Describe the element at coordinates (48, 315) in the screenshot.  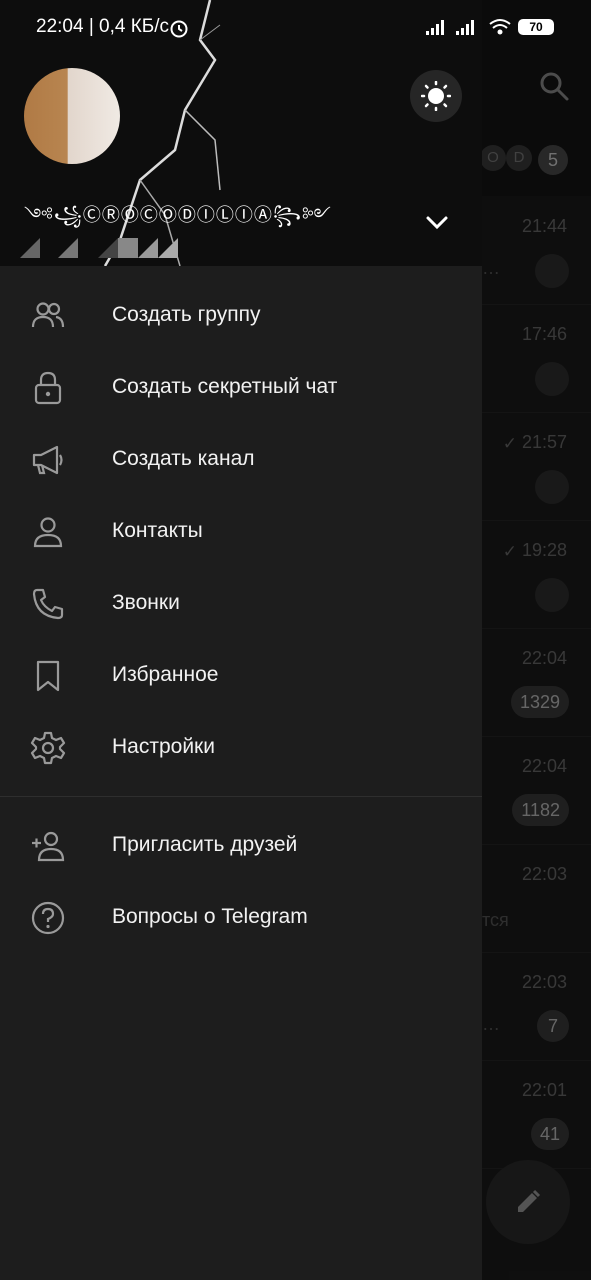
I see `group-icon` at that location.